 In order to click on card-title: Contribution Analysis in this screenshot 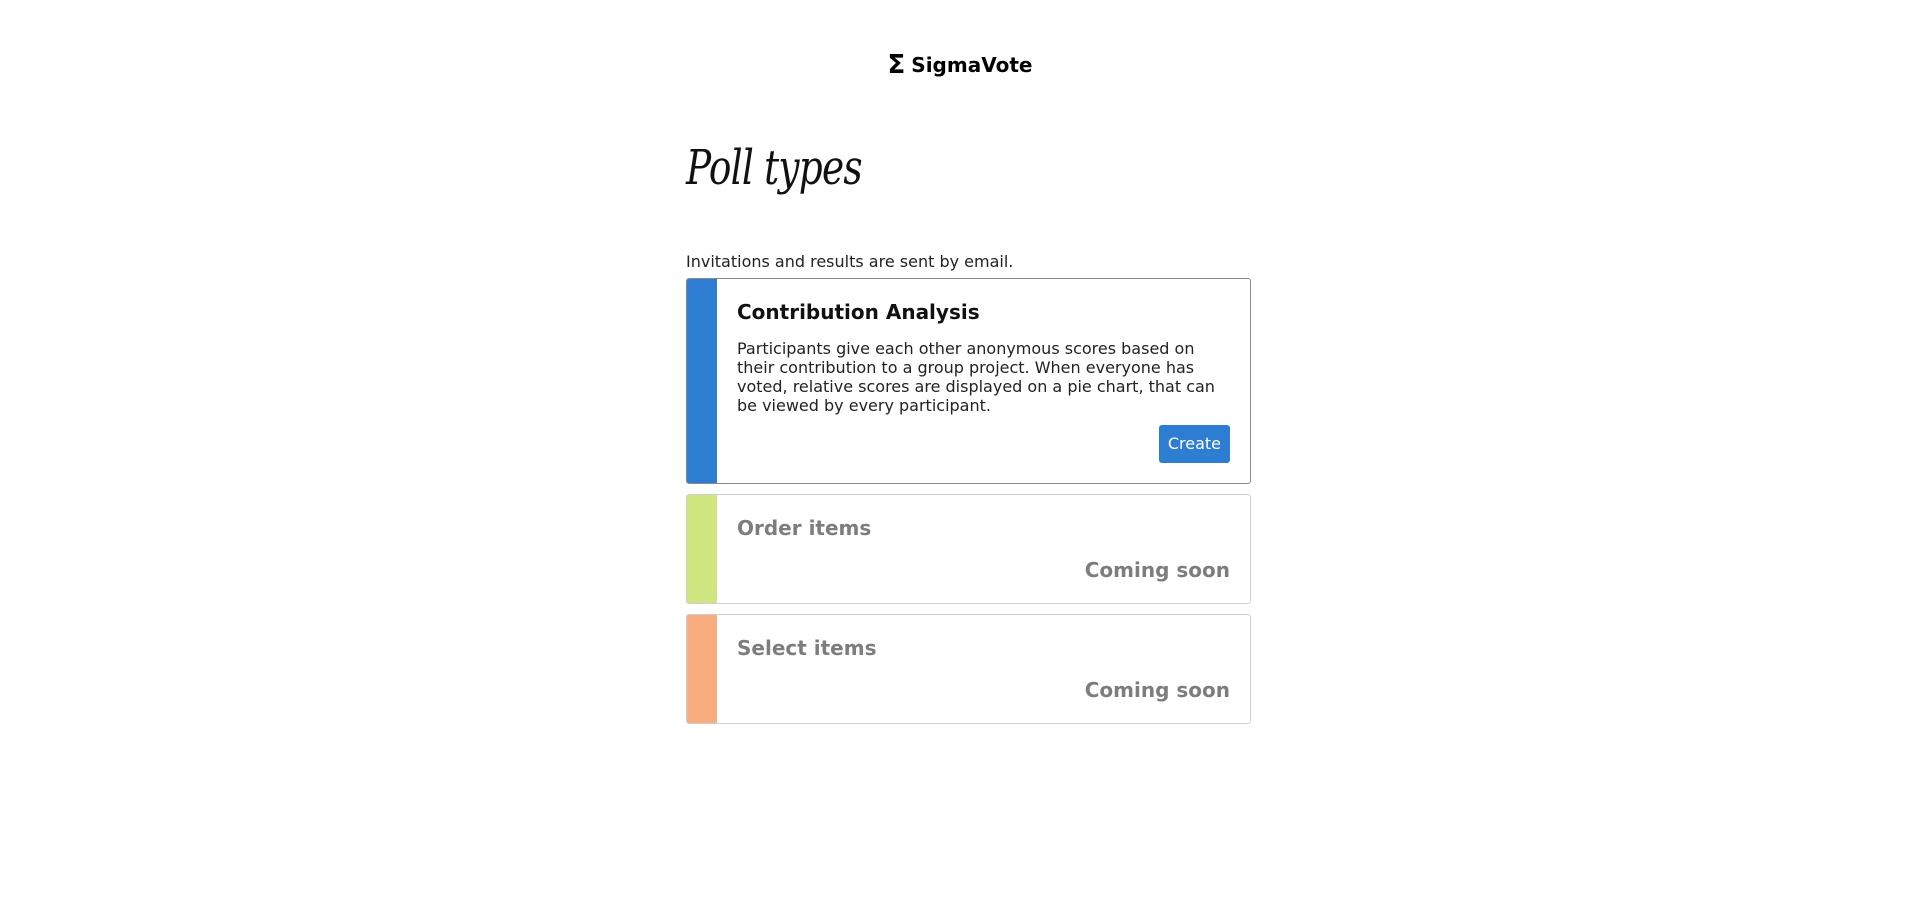, I will do `click(858, 312)`.